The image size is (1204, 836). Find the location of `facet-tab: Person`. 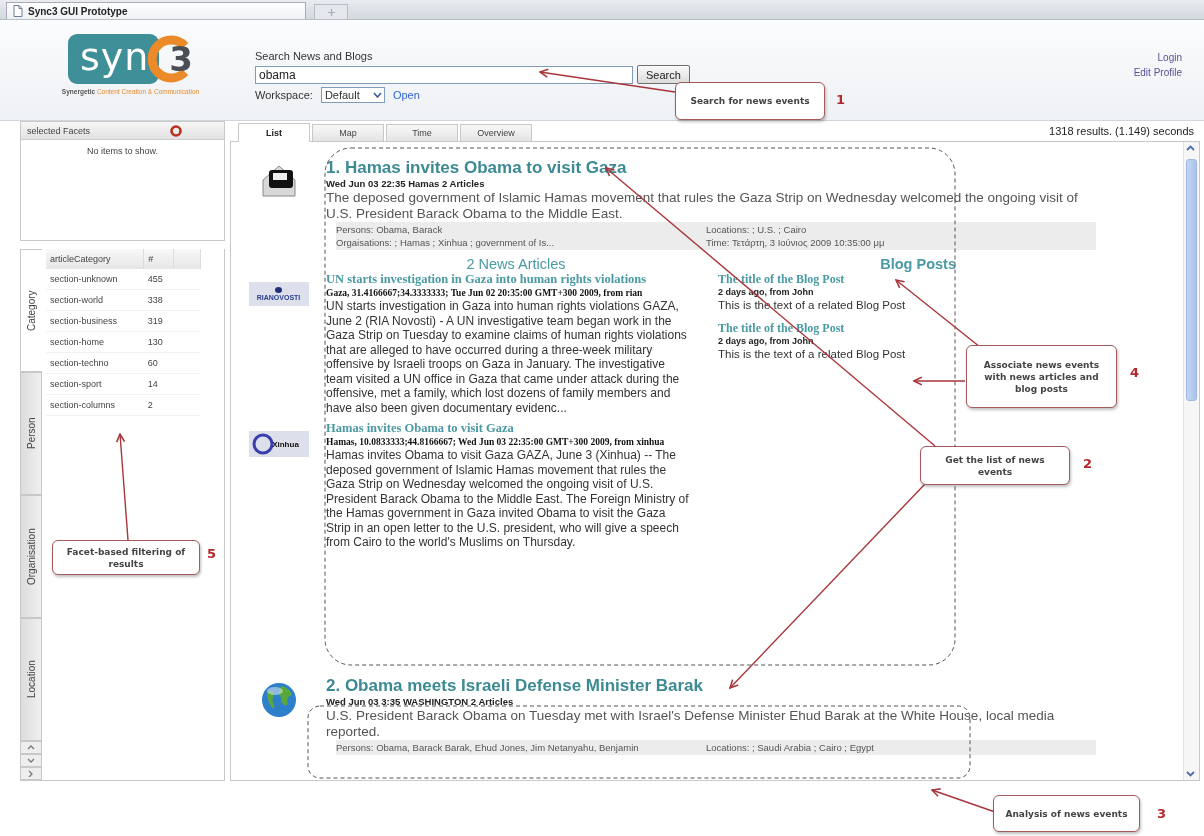

facet-tab: Person is located at coordinates (31, 433).